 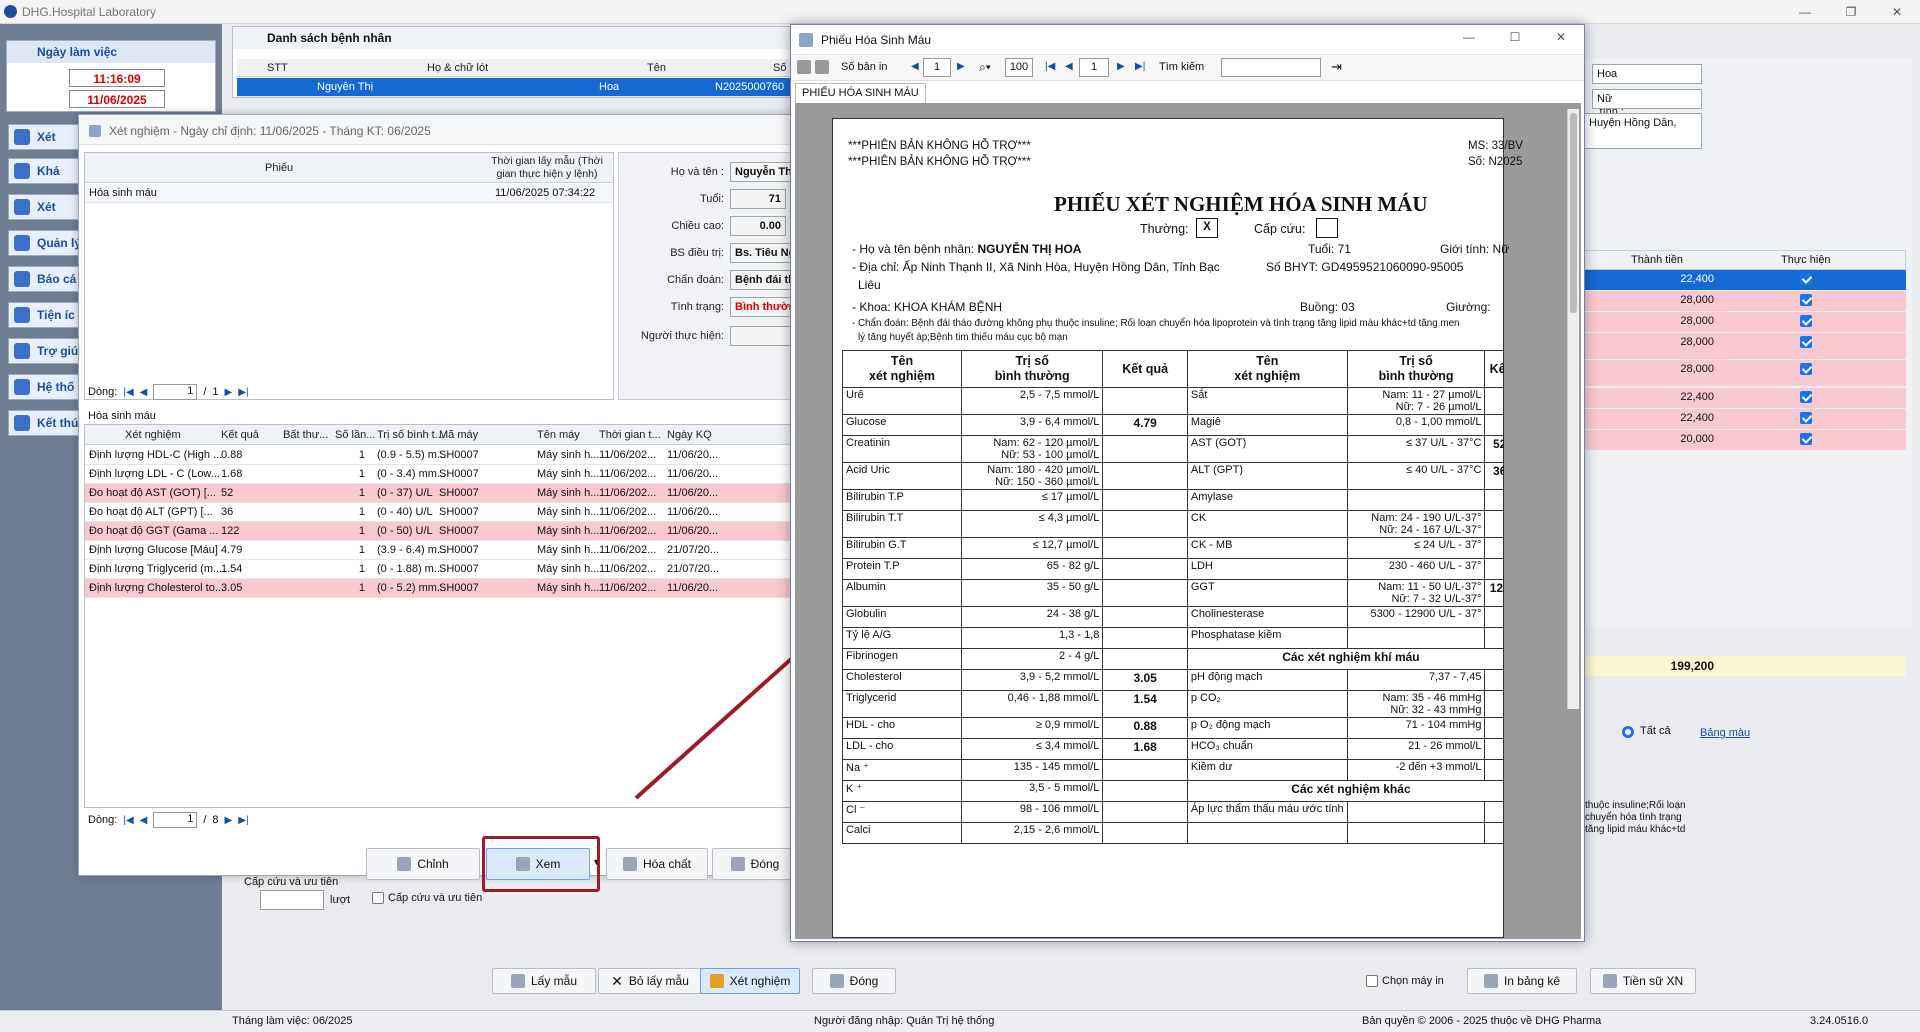 What do you see at coordinates (761, 253) in the screenshot?
I see `form-doctor: Bs. Tiêu Ng` at bounding box center [761, 253].